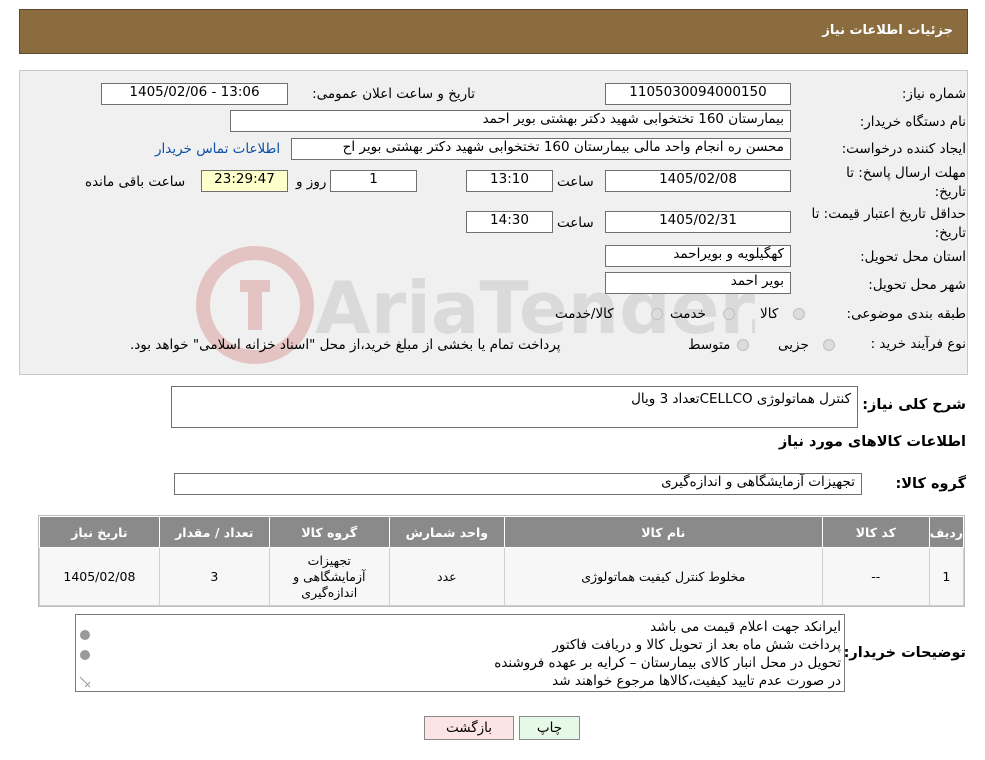 The width and height of the screenshot is (985, 760). Describe the element at coordinates (913, 257) in the screenshot. I see `province-label: استان محل تحویل:` at that location.